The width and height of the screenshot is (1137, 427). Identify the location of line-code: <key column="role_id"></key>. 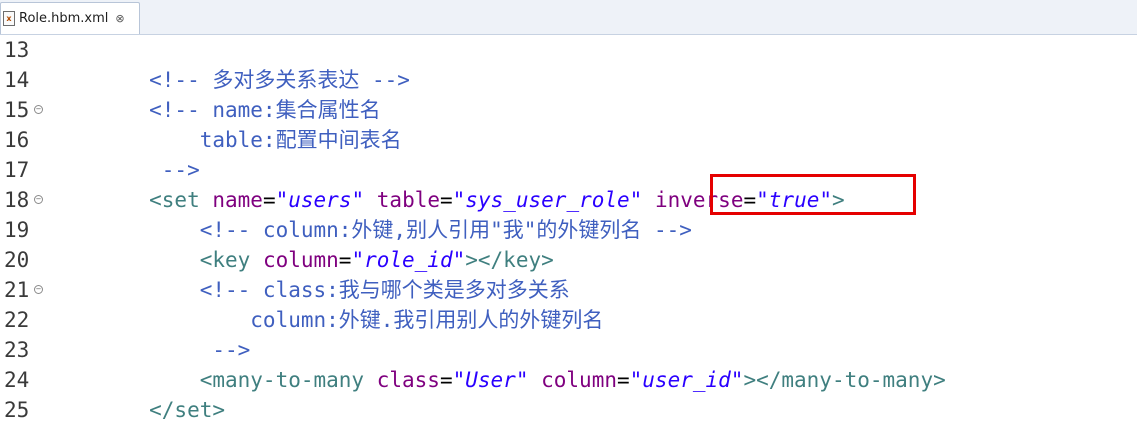
(301, 260).